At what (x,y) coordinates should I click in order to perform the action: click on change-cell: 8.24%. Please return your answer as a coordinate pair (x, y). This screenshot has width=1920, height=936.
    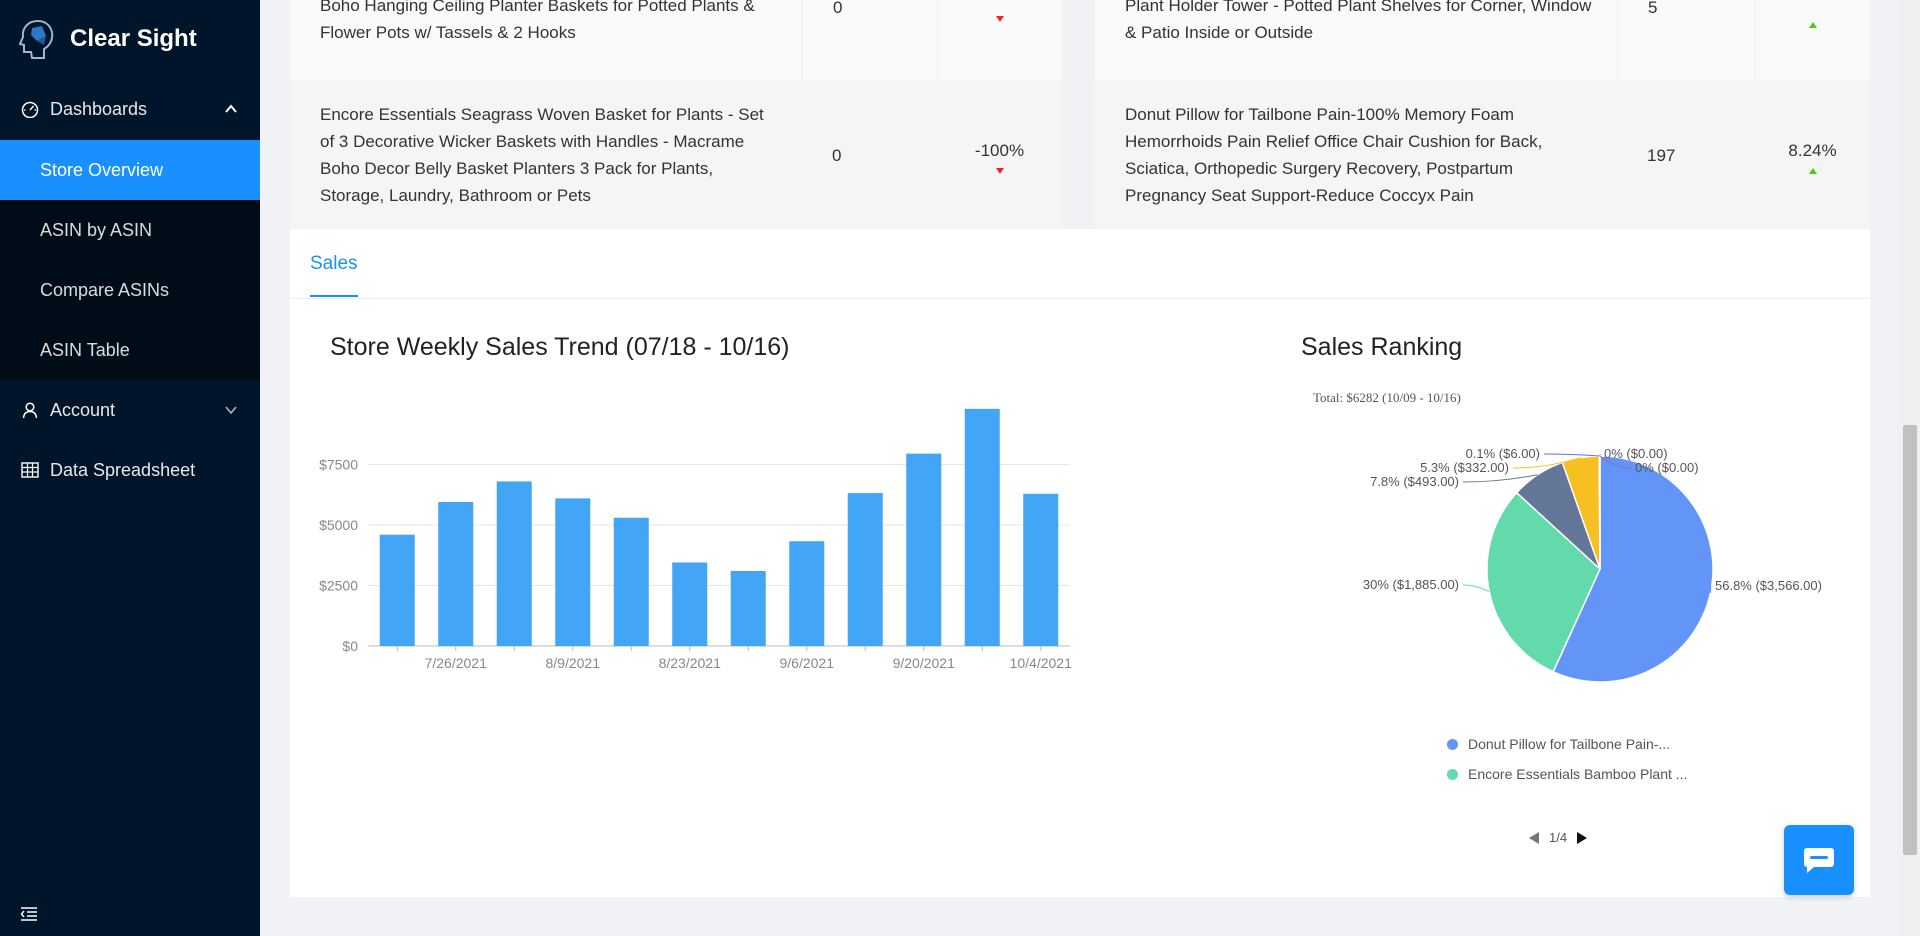
    Looking at the image, I should click on (1812, 155).